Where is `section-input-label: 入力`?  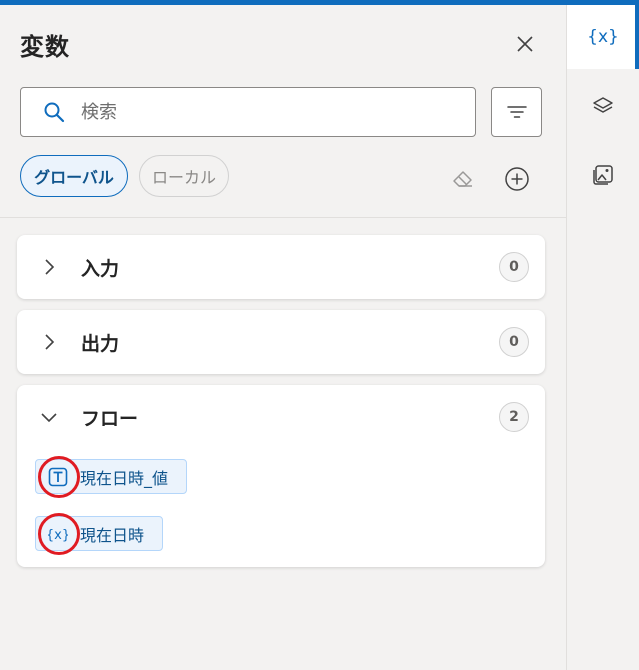 section-input-label: 入力 is located at coordinates (100, 268).